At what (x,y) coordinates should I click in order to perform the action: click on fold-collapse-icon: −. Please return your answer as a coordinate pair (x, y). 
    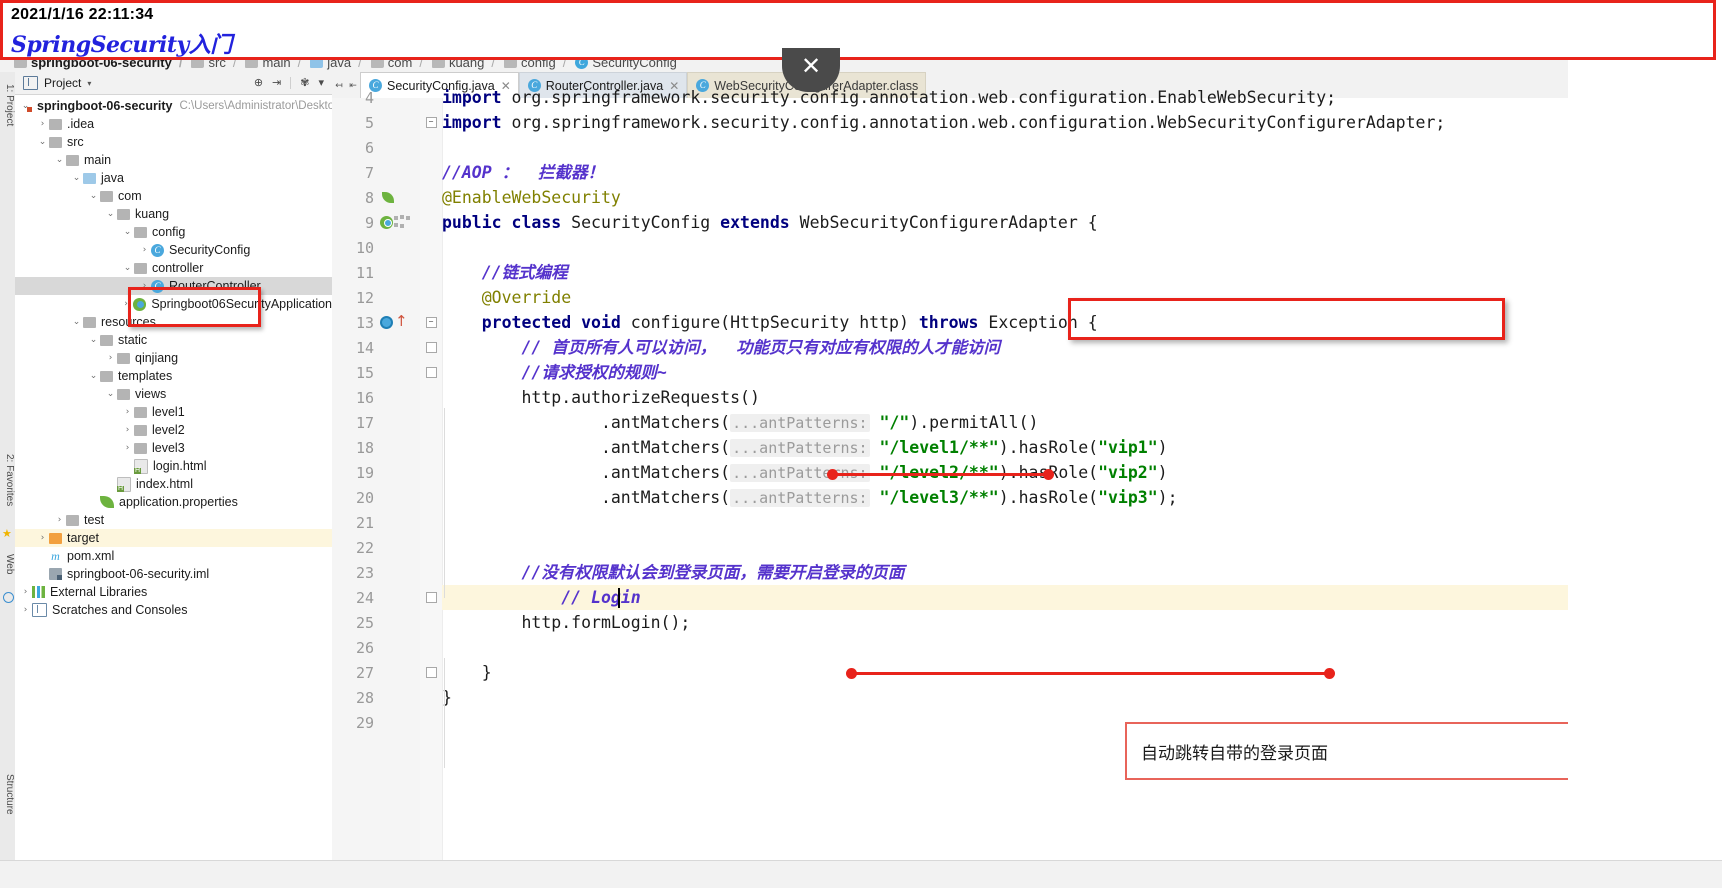
    Looking at the image, I should click on (431, 122).